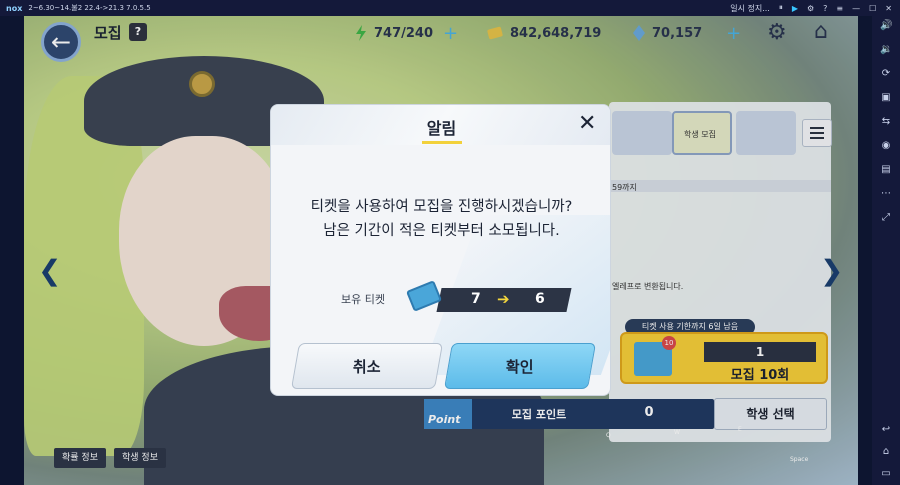 This screenshot has height=485, width=900. Describe the element at coordinates (441, 128) in the screenshot. I see `dialog-title: 알림` at that location.